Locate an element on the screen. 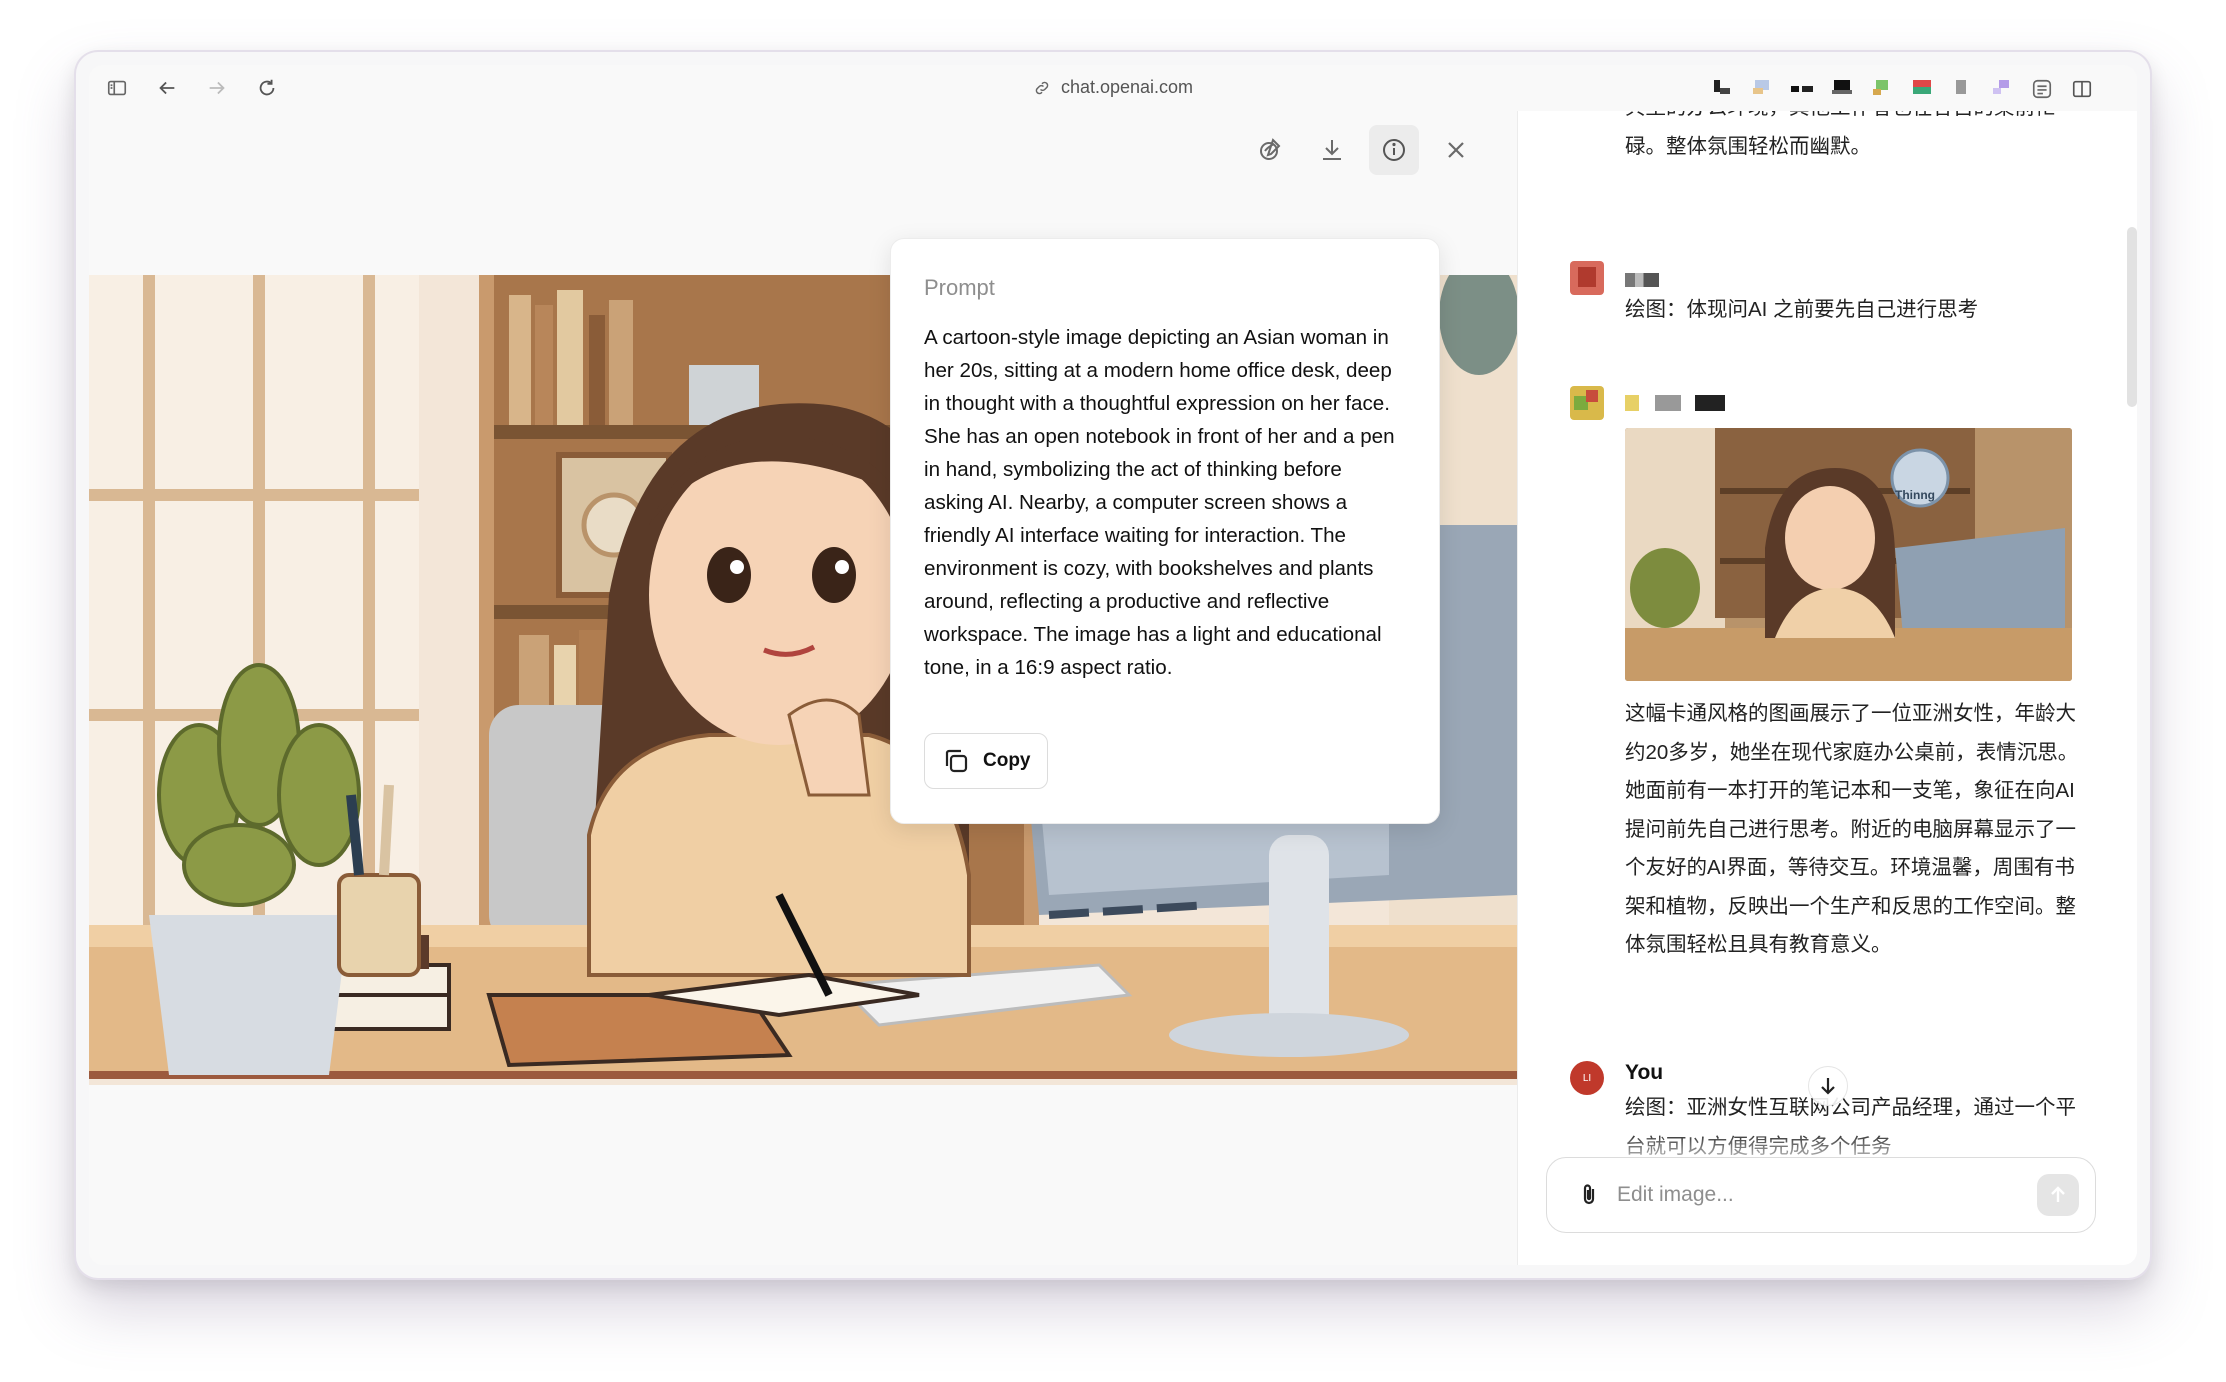  scrollbar is located at coordinates (2132, 317).